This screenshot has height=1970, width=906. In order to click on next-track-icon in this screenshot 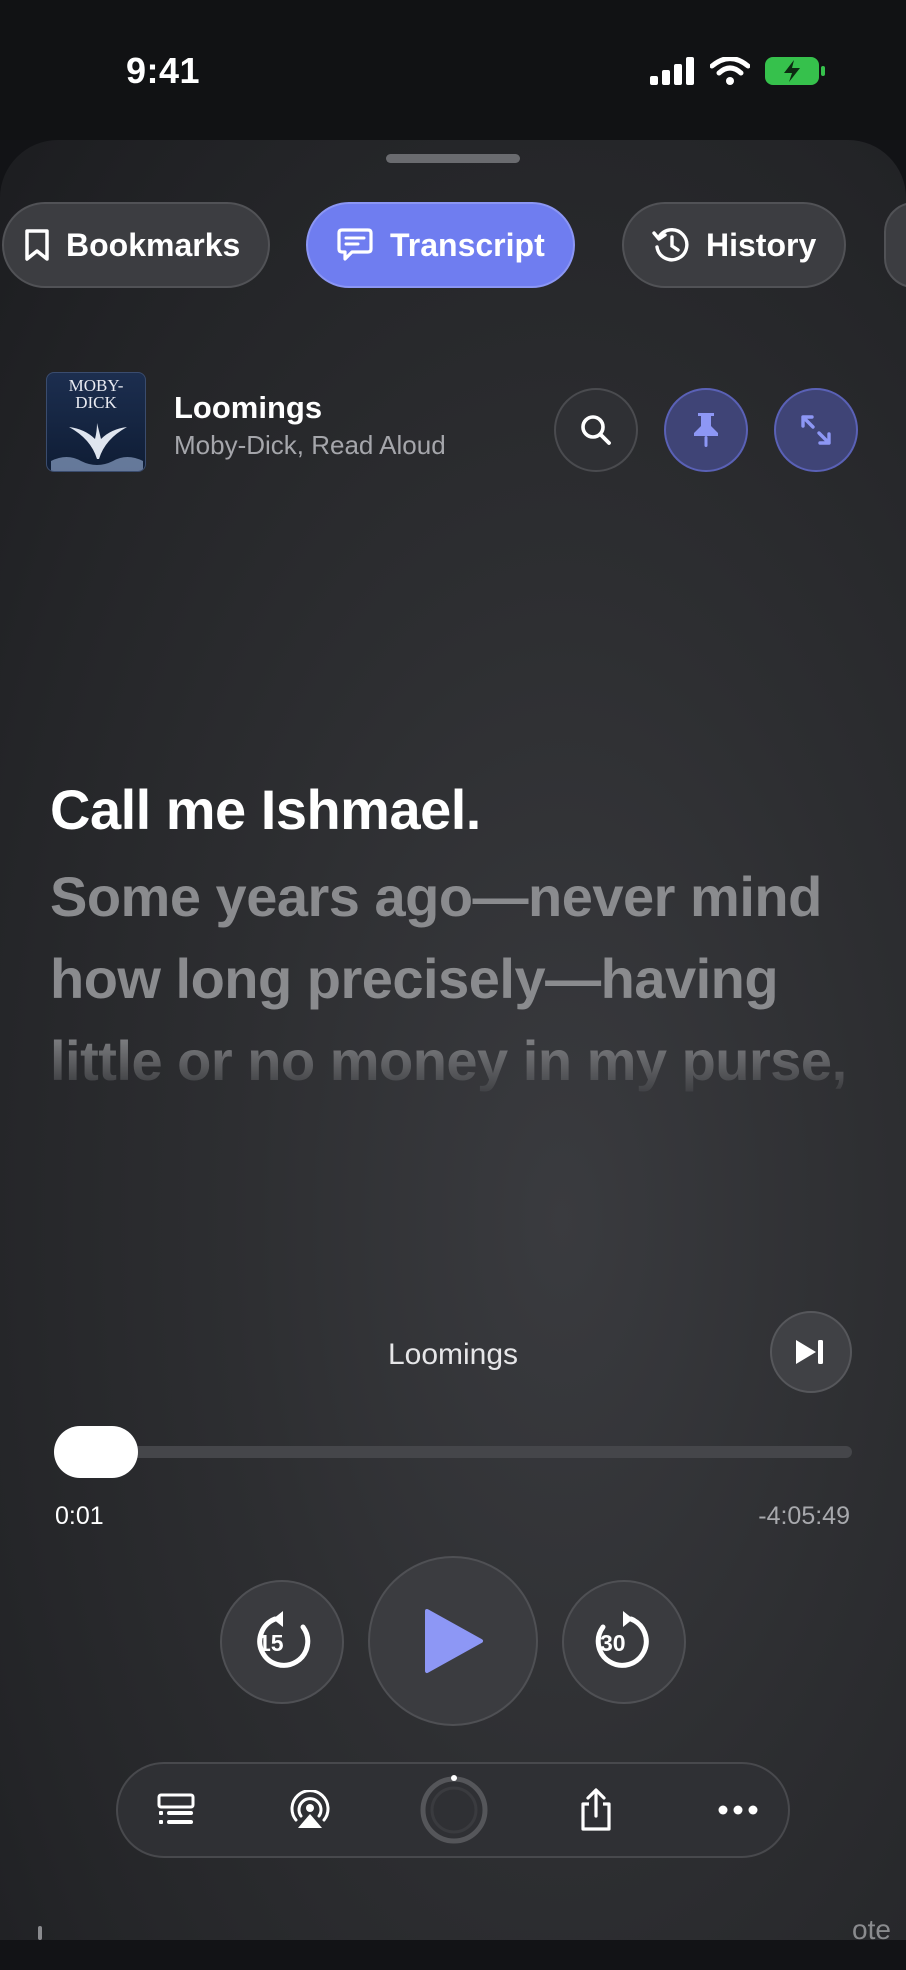, I will do `click(809, 1352)`.